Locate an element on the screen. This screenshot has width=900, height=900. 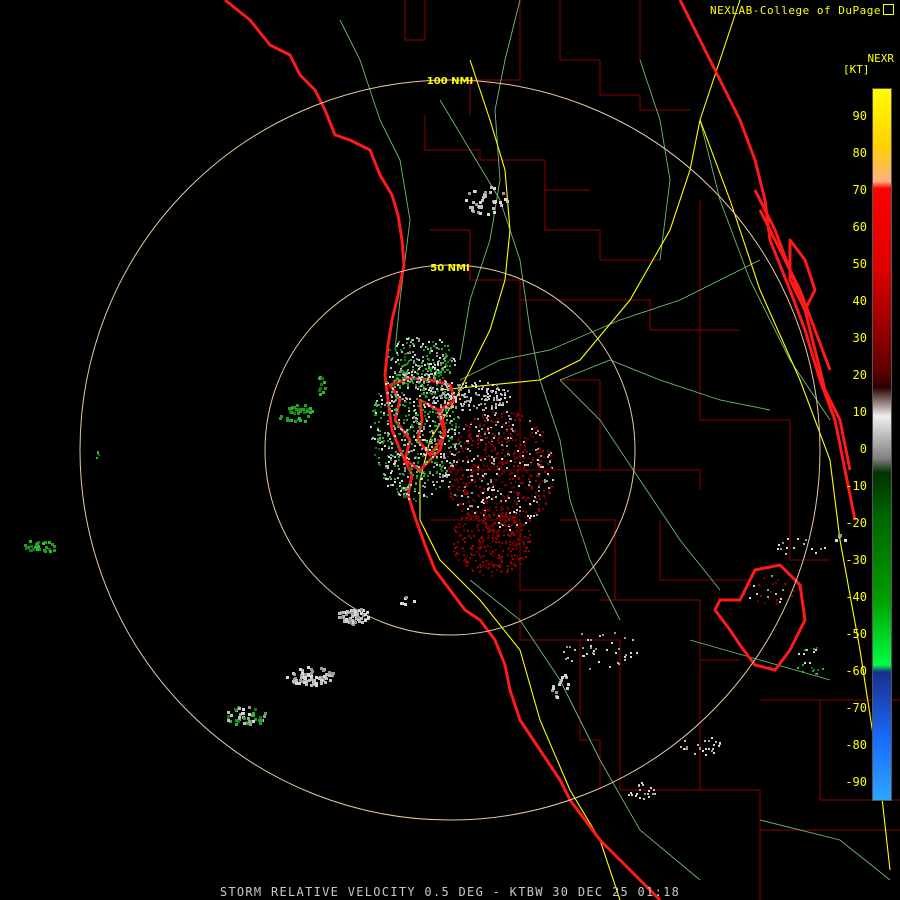
legend-tick: -90 is located at coordinates (856, 782).